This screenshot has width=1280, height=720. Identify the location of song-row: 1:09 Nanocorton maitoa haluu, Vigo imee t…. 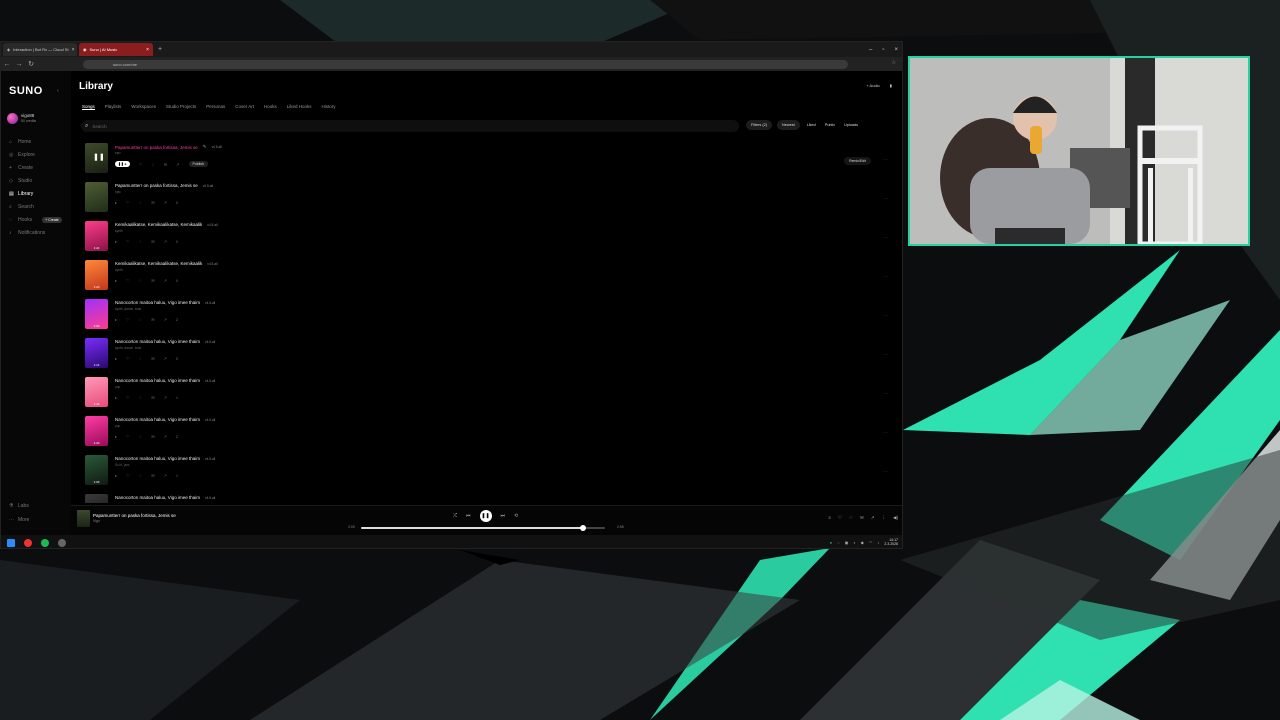
(490, 472).